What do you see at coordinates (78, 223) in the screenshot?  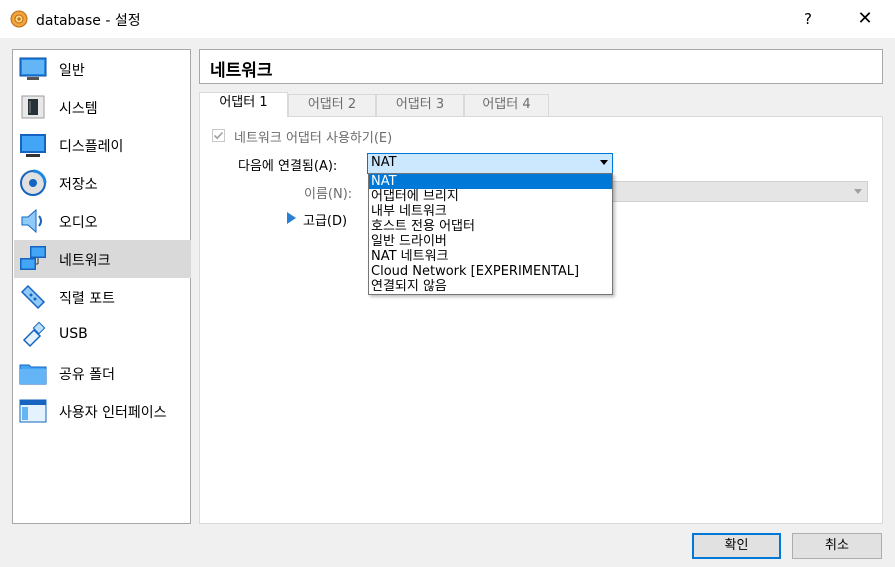 I see `sidebar-item-label: 오디오` at bounding box center [78, 223].